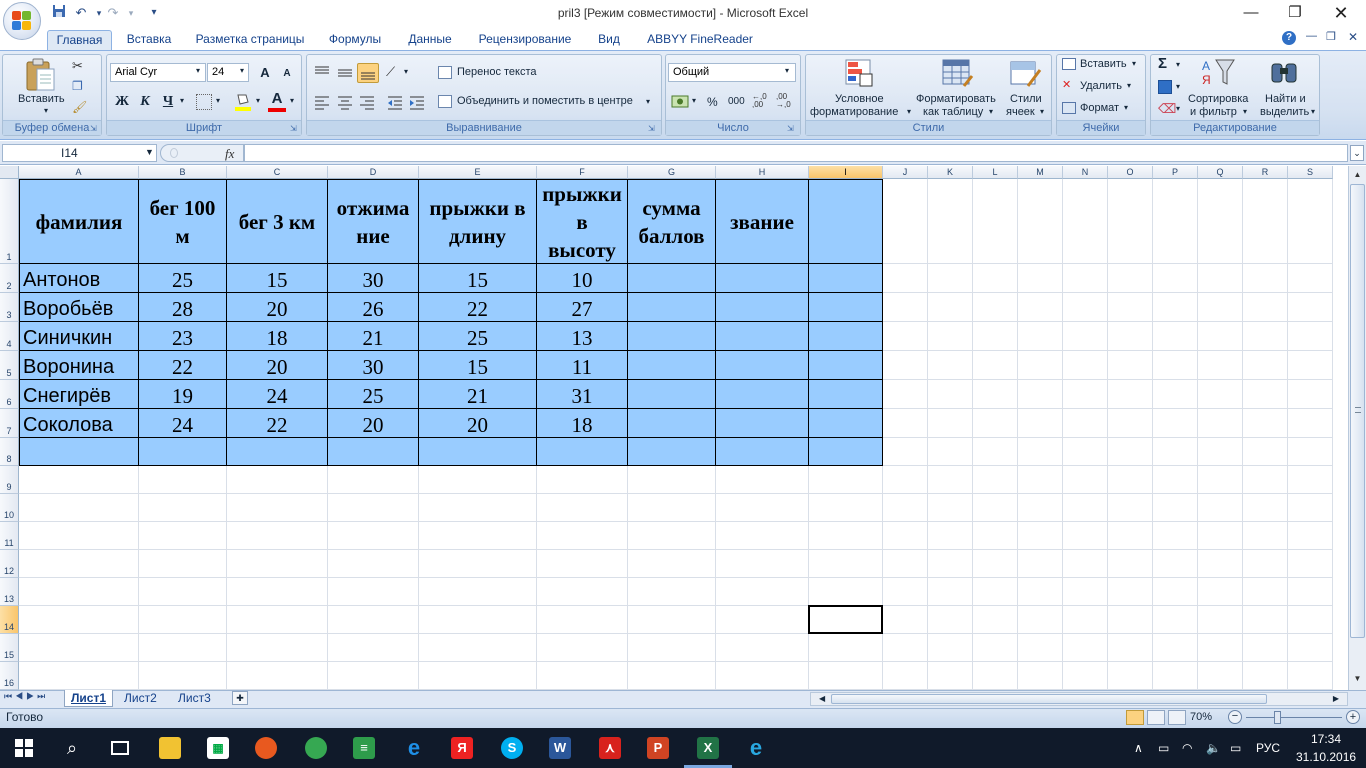 The height and width of the screenshot is (768, 1366). What do you see at coordinates (293, 128) in the screenshot?
I see `font-launcher-icon: ⇲` at bounding box center [293, 128].